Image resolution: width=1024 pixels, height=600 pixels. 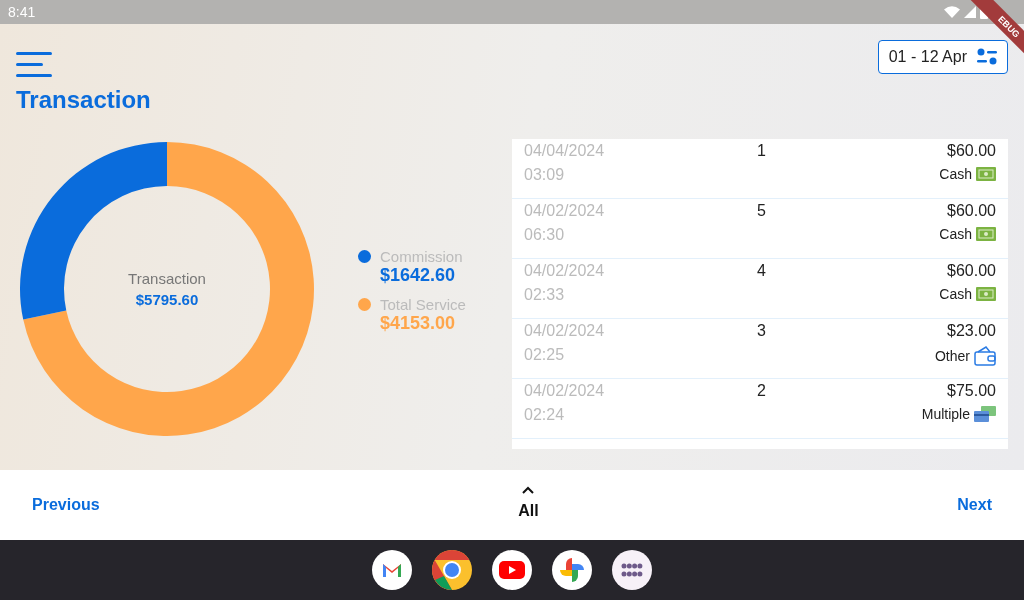 I want to click on transaction-count: 4, so click(x=762, y=271).